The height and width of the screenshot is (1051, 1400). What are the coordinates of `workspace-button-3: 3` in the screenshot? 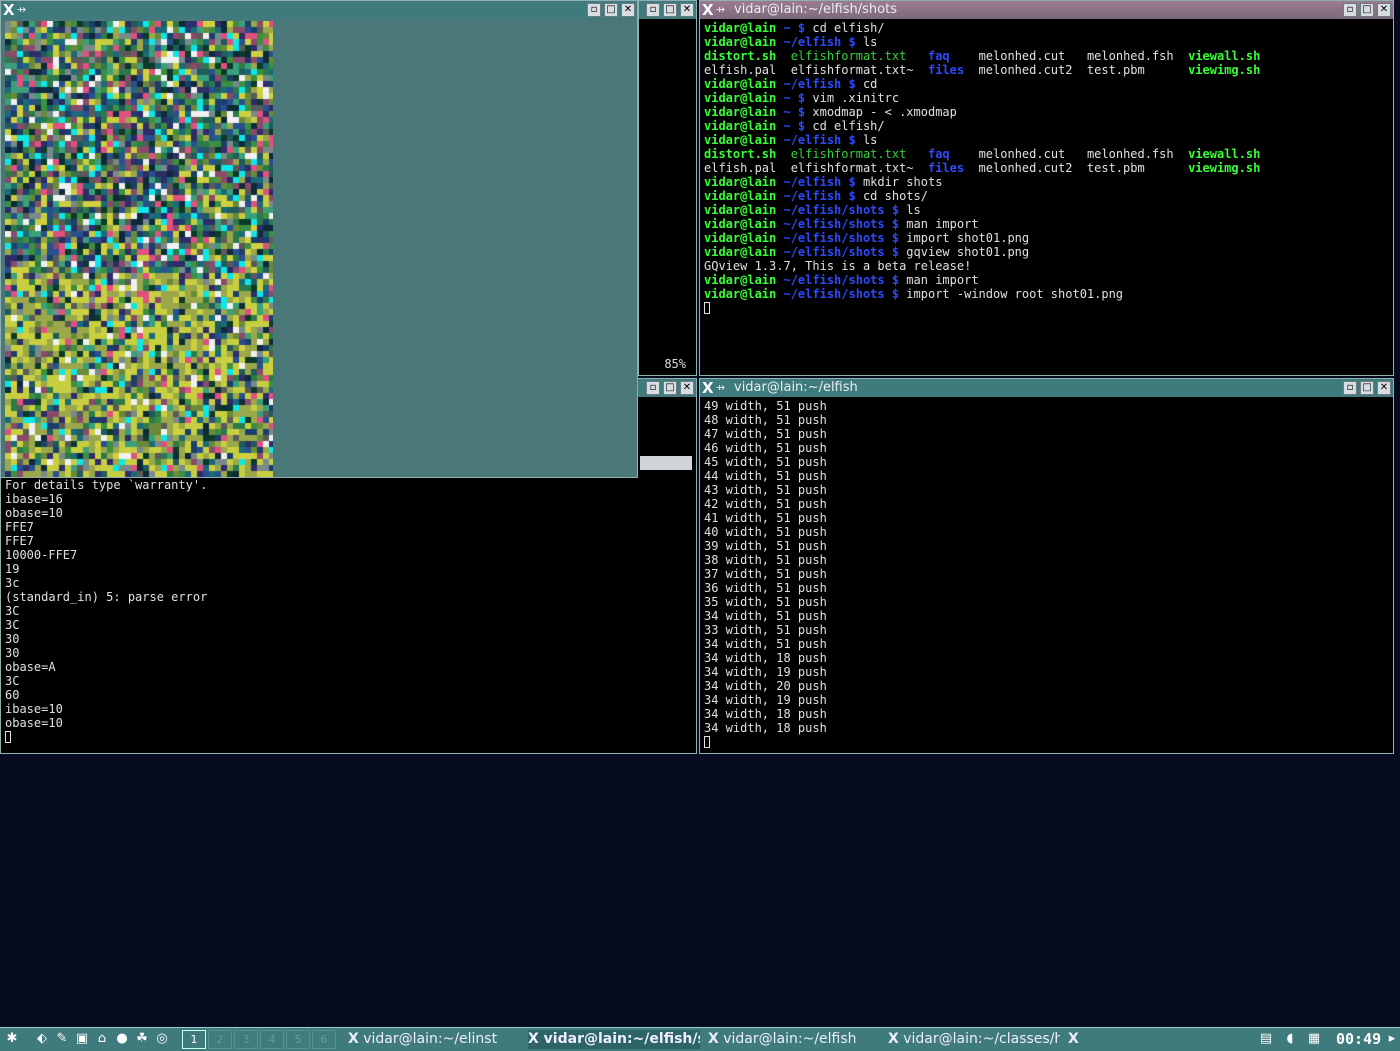 It's located at (246, 1039).